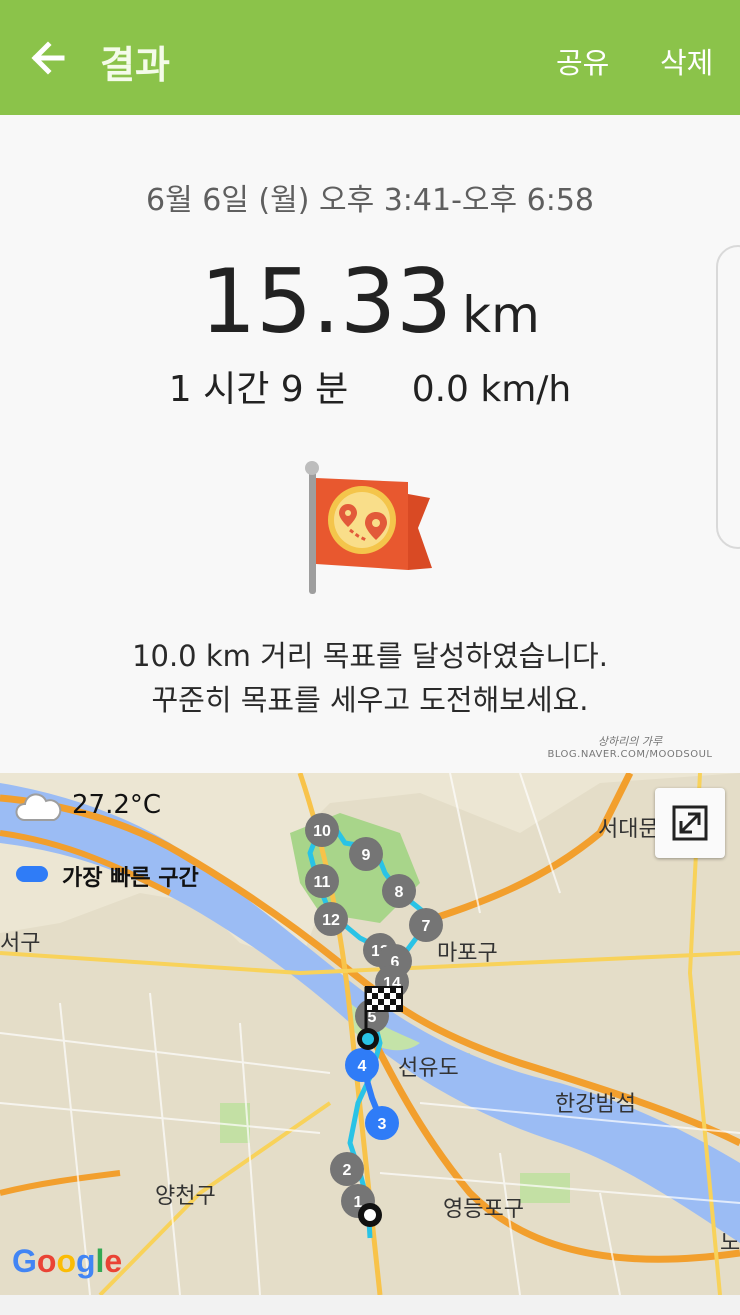 This screenshot has width=740, height=1315. What do you see at coordinates (67, 1261) in the screenshot?
I see `google-logo: Google` at bounding box center [67, 1261].